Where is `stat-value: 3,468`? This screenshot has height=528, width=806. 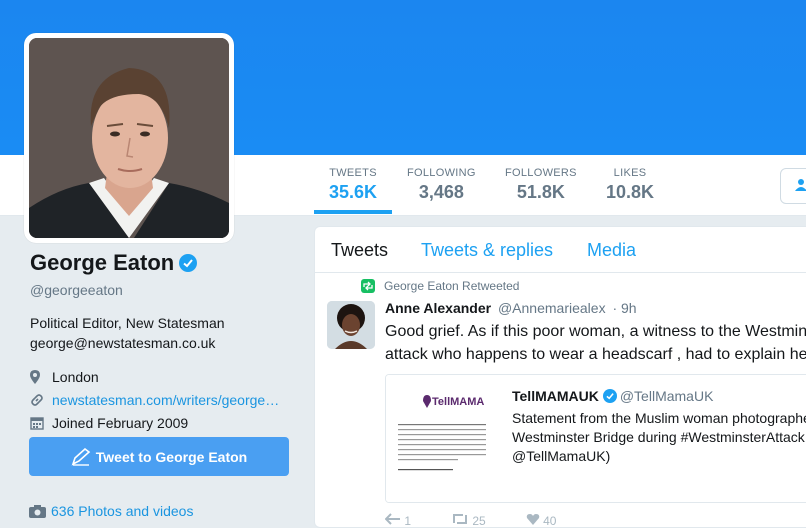 stat-value: 3,468 is located at coordinates (441, 192).